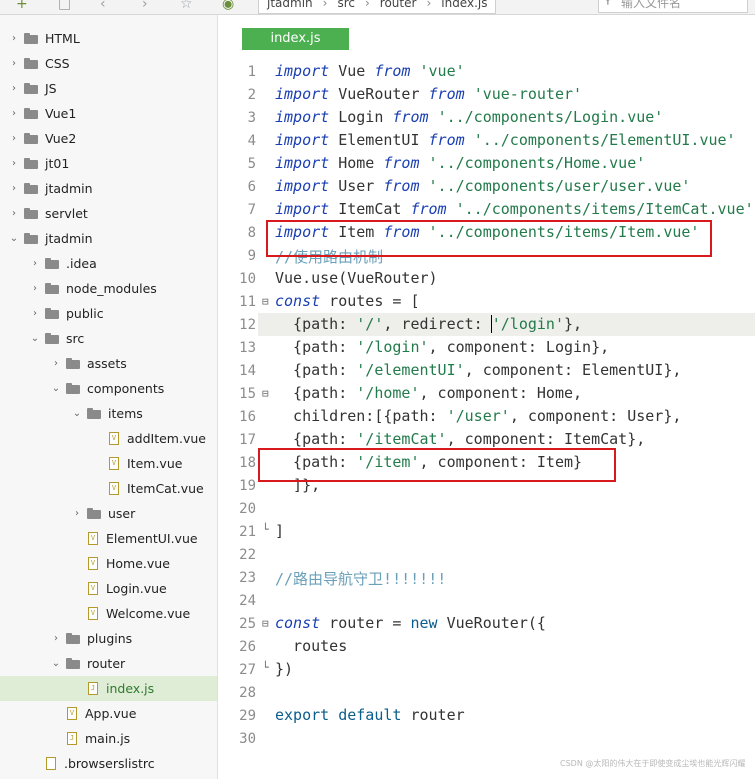 This screenshot has height=779, width=755. I want to click on tree-item: V Welcome.vue, so click(108, 613).